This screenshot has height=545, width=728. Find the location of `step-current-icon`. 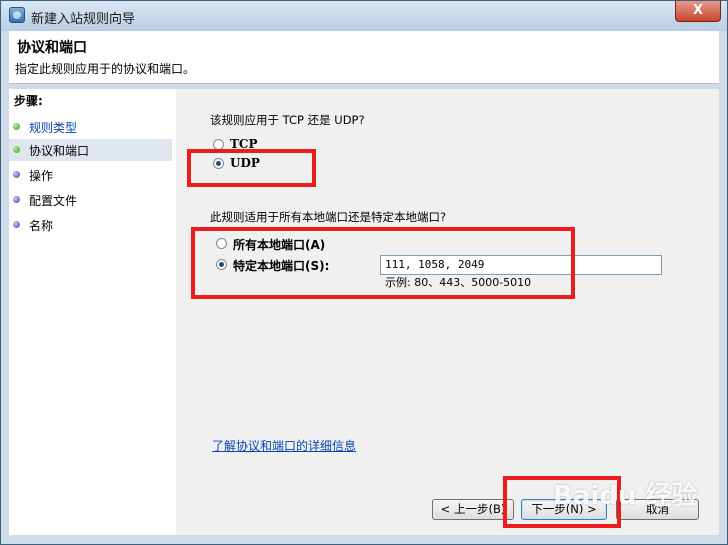

step-current-icon is located at coordinates (16, 149).